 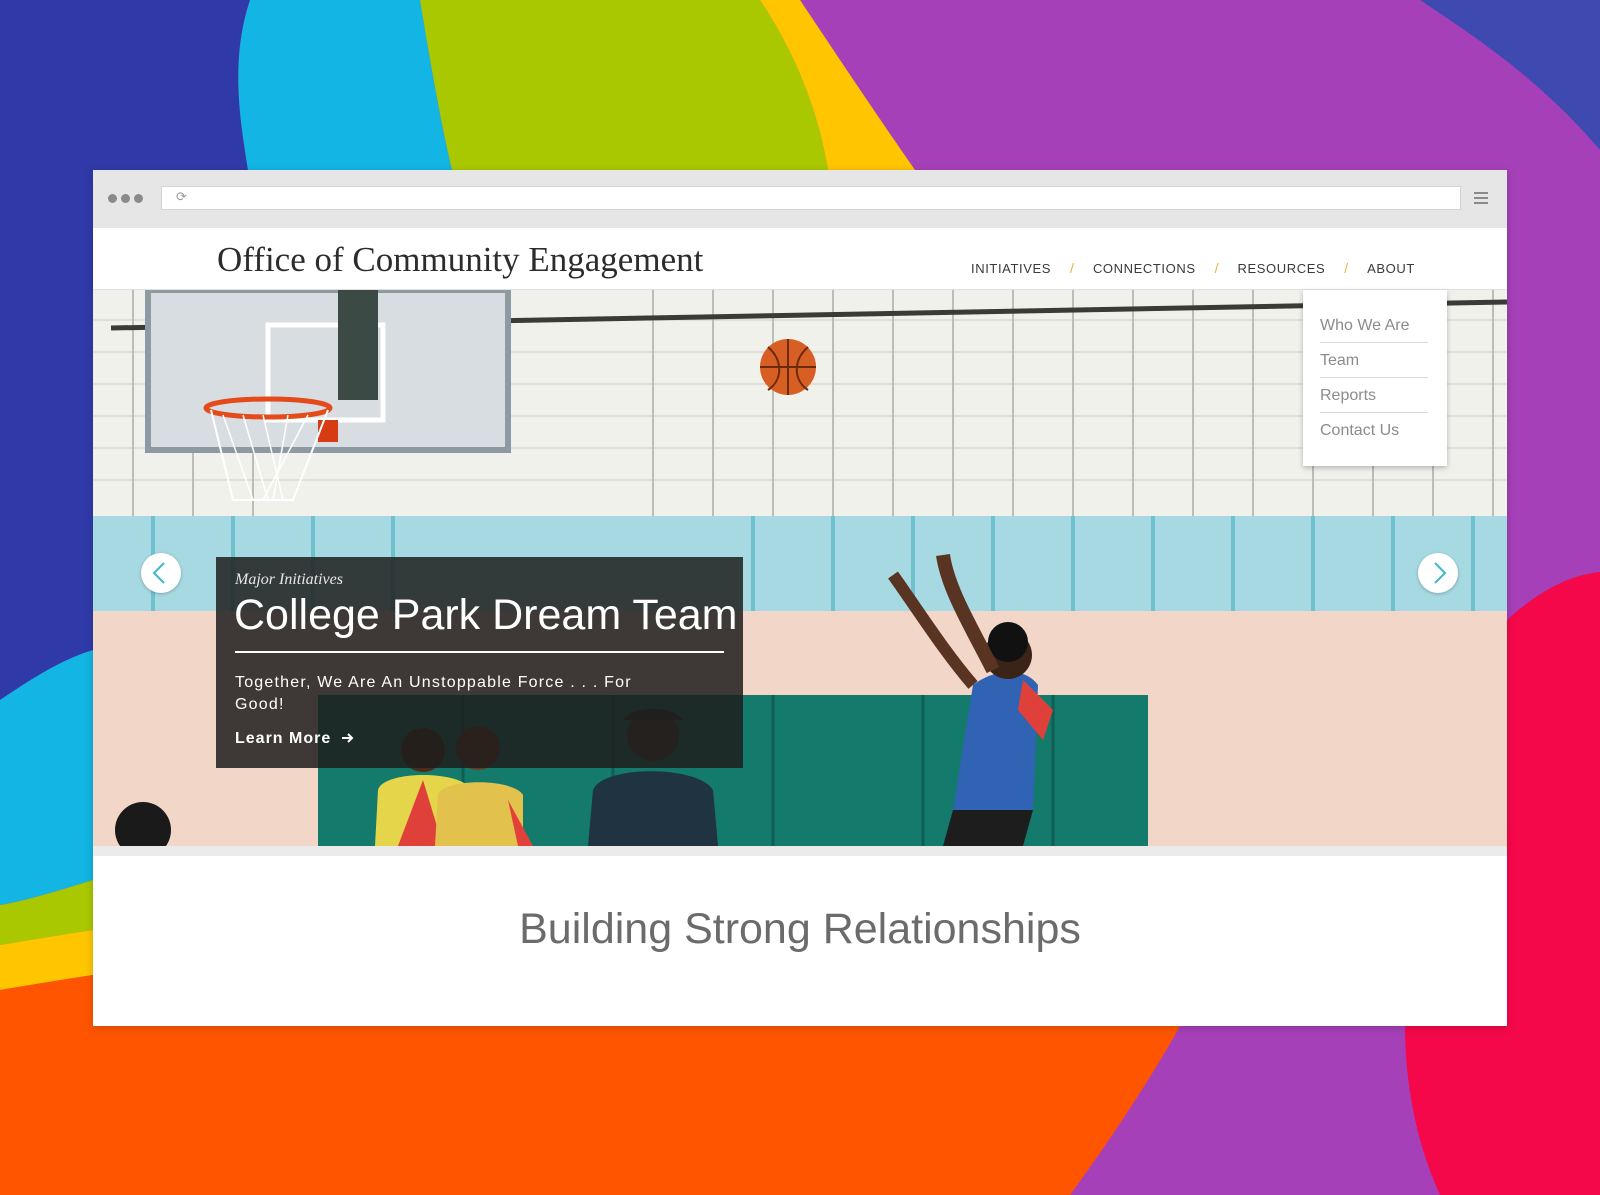 I want to click on chevron-right-icon, so click(x=1440, y=573).